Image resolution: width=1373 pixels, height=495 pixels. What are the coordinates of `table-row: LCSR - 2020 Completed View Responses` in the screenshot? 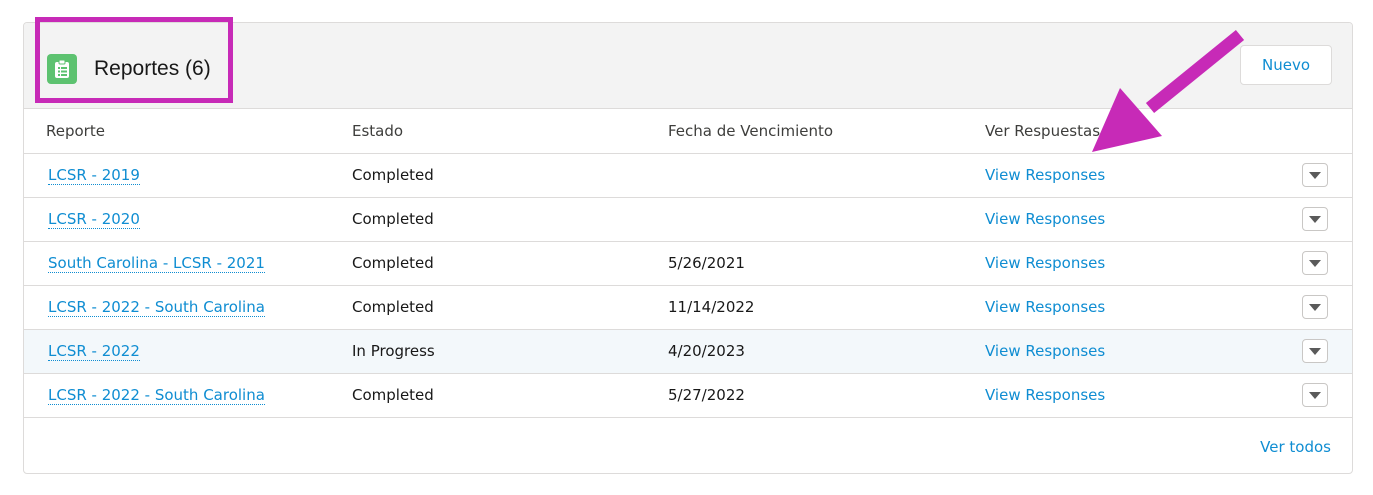 It's located at (688, 219).